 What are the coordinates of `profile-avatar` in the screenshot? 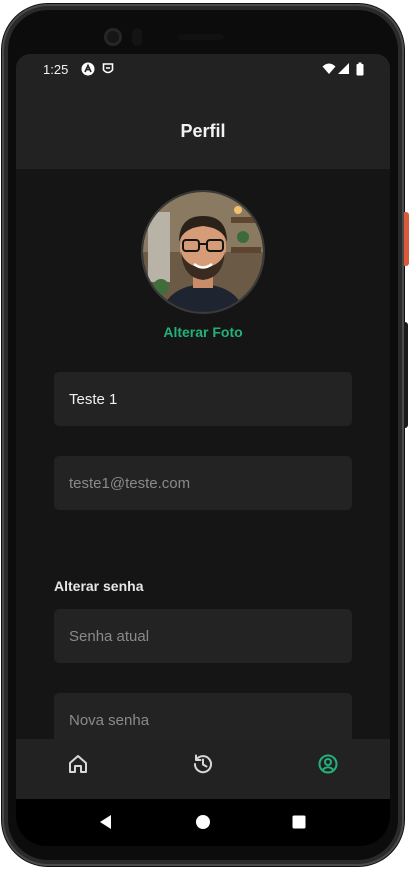 It's located at (203, 252).